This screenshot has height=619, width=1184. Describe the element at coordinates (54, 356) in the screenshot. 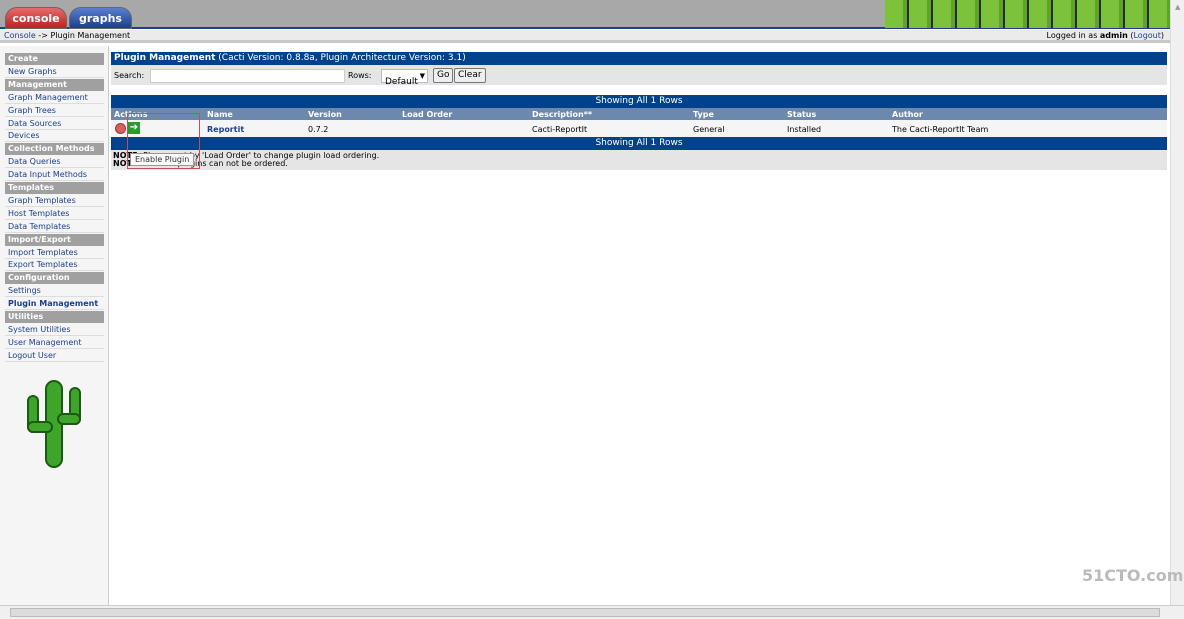

I see `sidebar-item-logout-user: Logout User` at that location.